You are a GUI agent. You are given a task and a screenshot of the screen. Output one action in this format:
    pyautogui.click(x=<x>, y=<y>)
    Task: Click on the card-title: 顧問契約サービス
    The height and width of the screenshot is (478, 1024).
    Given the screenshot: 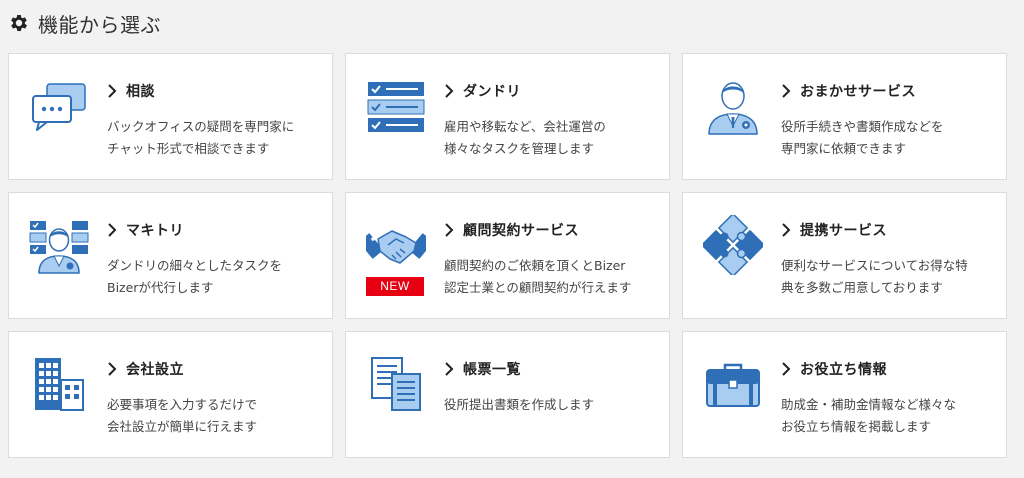 What is the action you would take?
    pyautogui.click(x=521, y=231)
    